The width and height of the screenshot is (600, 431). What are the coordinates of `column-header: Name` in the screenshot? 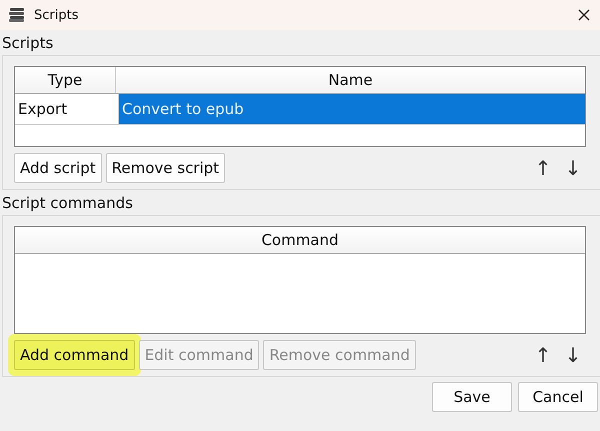 It's located at (350, 80).